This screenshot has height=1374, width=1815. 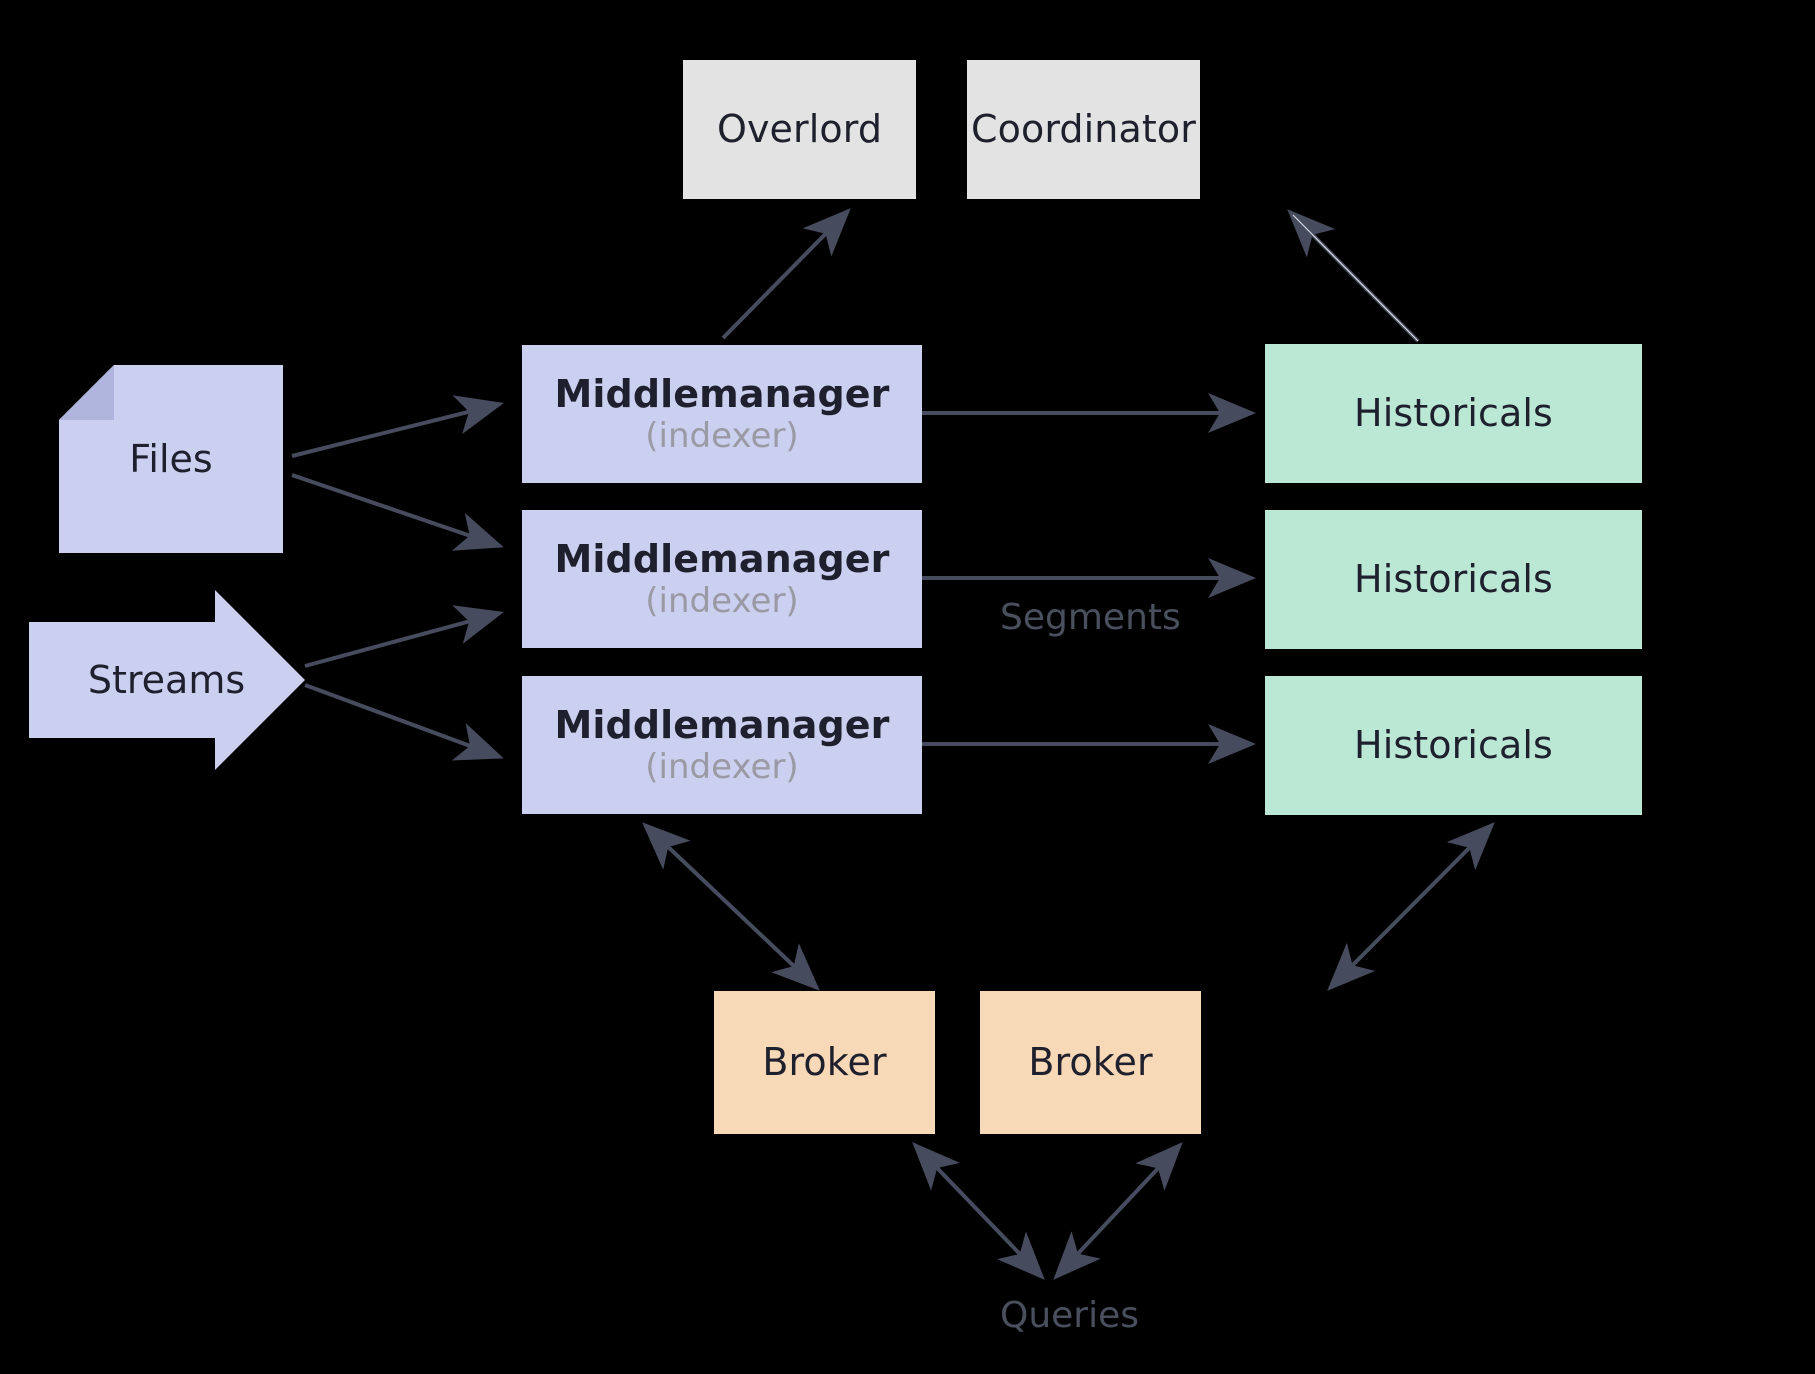 I want to click on node-historicals-3-label: Historicals, so click(x=1453, y=745).